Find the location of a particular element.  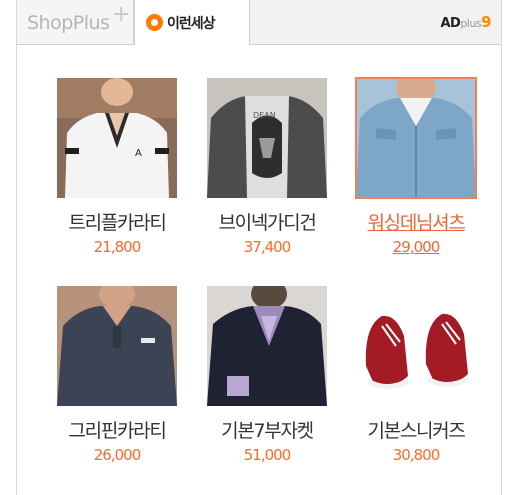

adplus-brand: AD is located at coordinates (450, 23).